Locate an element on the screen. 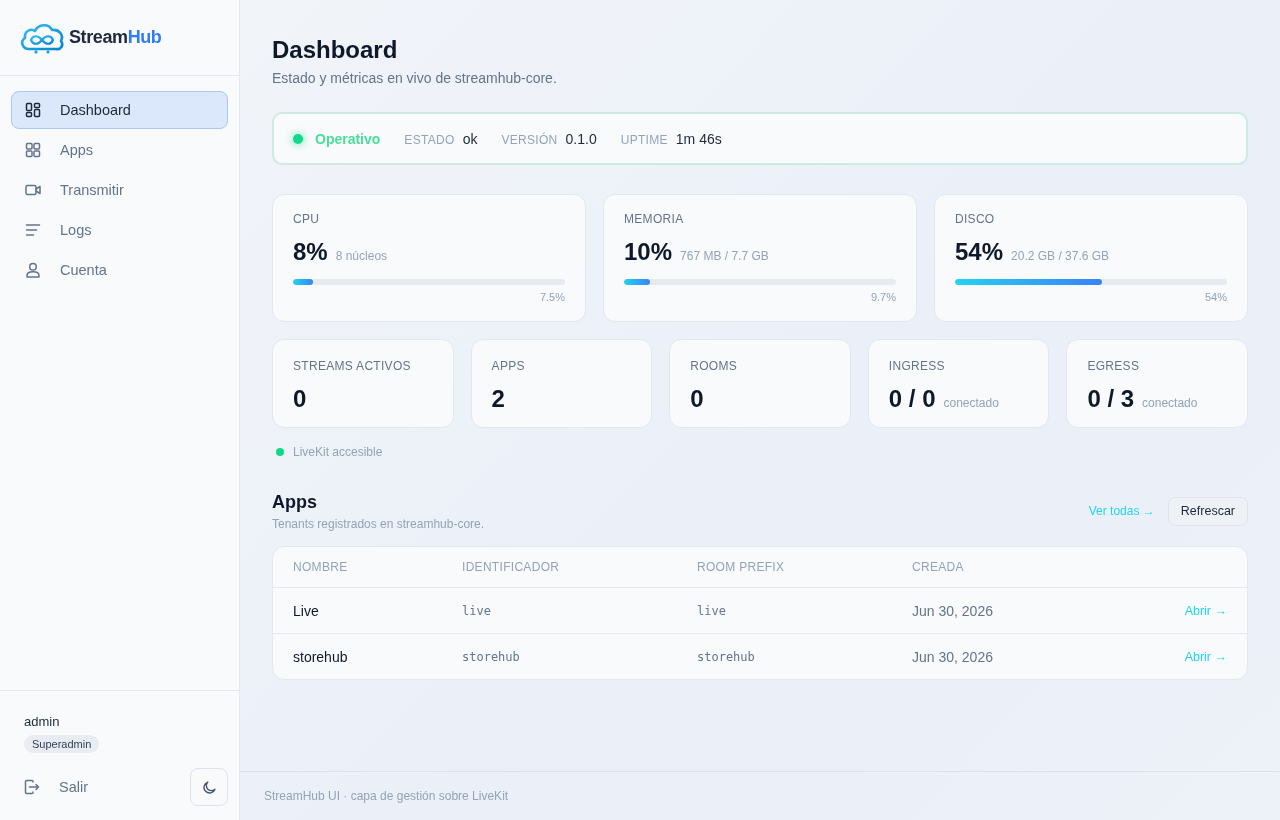 The width and height of the screenshot is (1280, 820). status-text: Operativo is located at coordinates (348, 138).